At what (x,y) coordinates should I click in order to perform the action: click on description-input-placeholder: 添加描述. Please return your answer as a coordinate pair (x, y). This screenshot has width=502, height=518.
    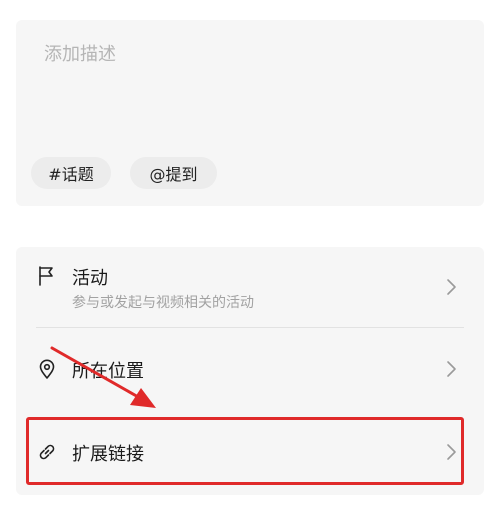
    Looking at the image, I should click on (80, 53).